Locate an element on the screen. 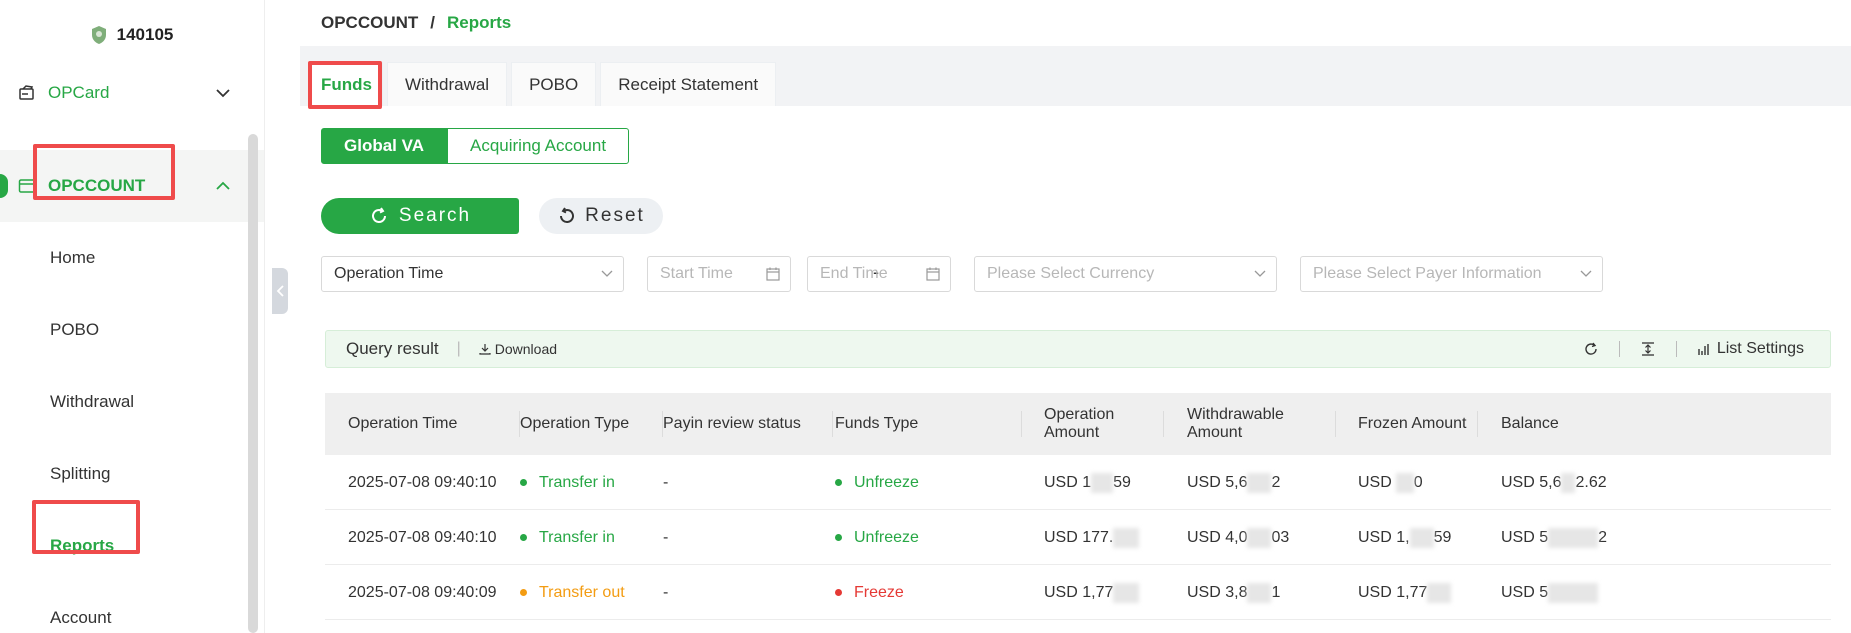  wallet-icon is located at coordinates (27, 186).